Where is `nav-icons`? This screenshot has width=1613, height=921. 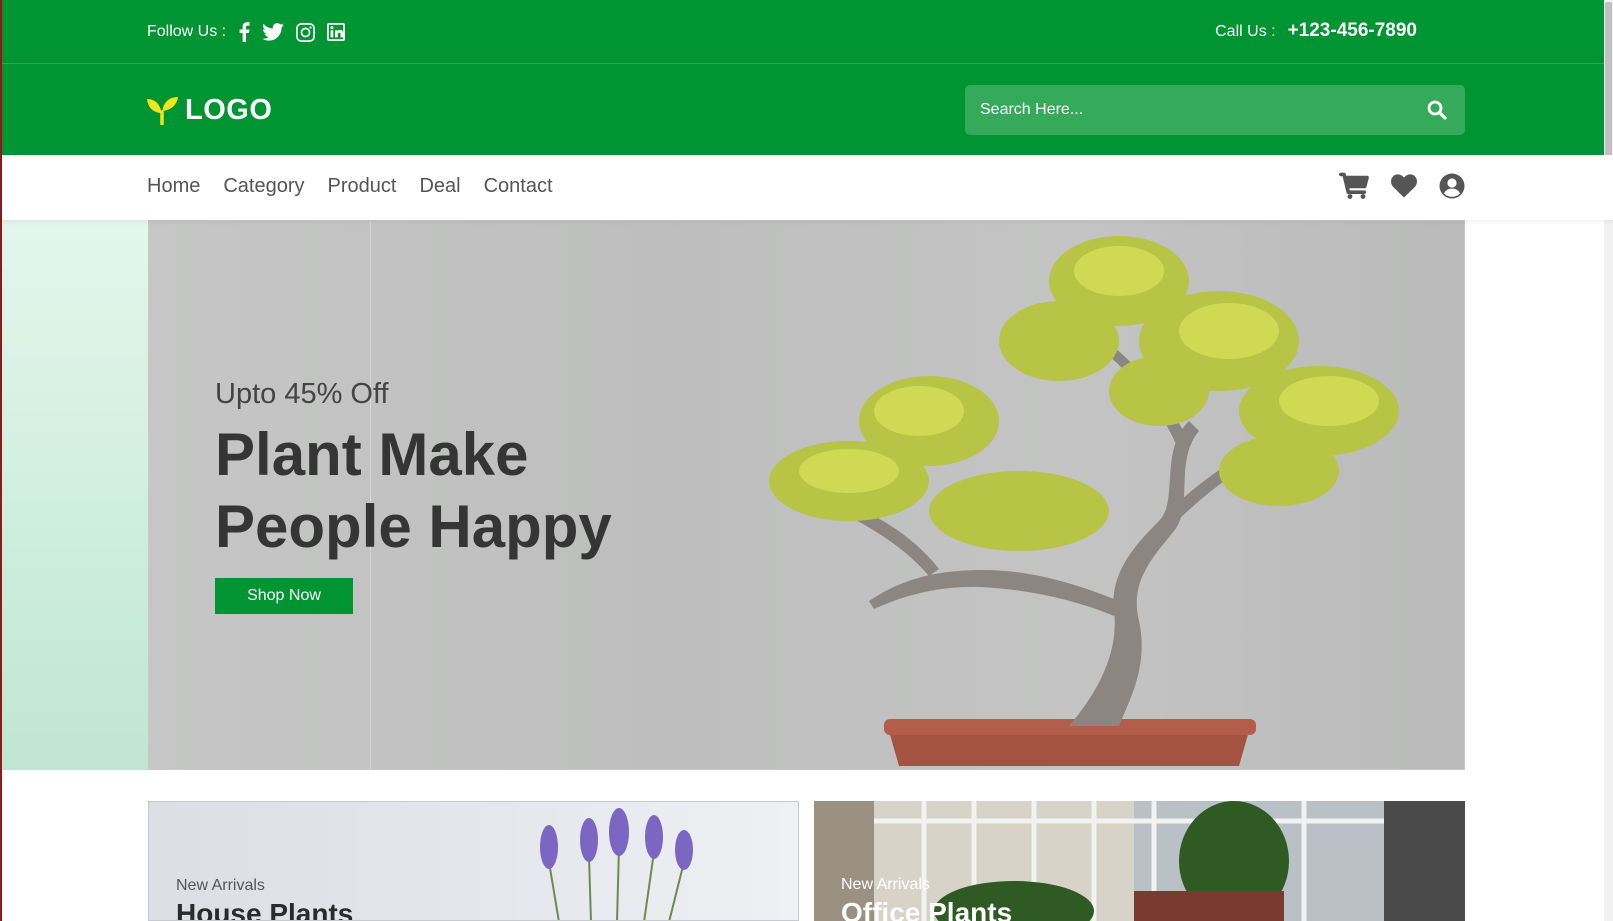 nav-icons is located at coordinates (1391, 185).